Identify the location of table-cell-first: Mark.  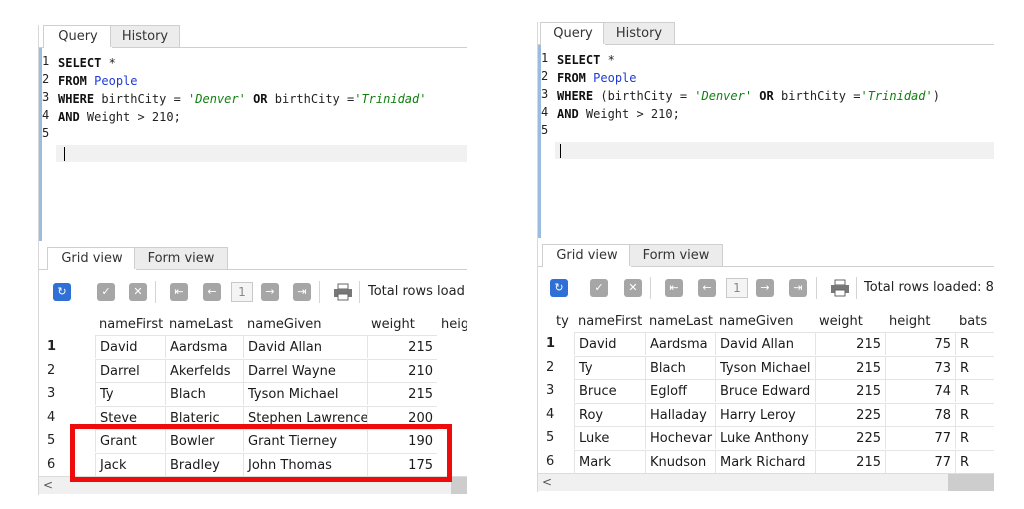
(609, 461).